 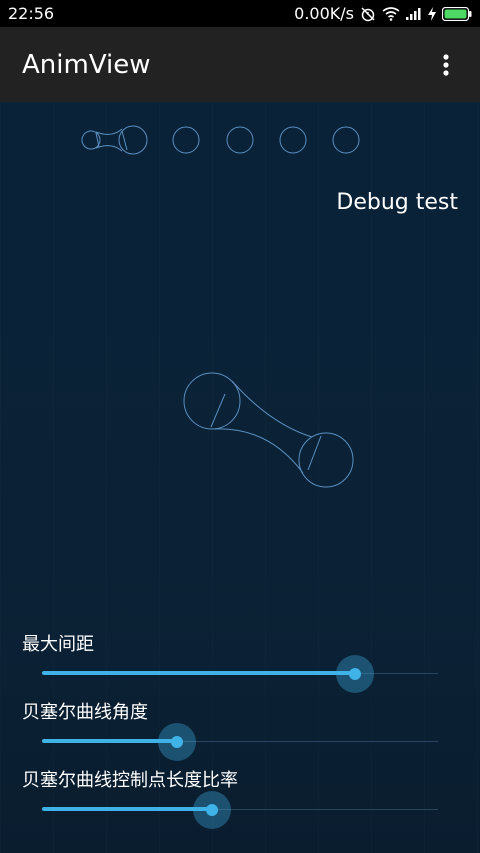 What do you see at coordinates (457, 13) in the screenshot?
I see `battery-icon` at bounding box center [457, 13].